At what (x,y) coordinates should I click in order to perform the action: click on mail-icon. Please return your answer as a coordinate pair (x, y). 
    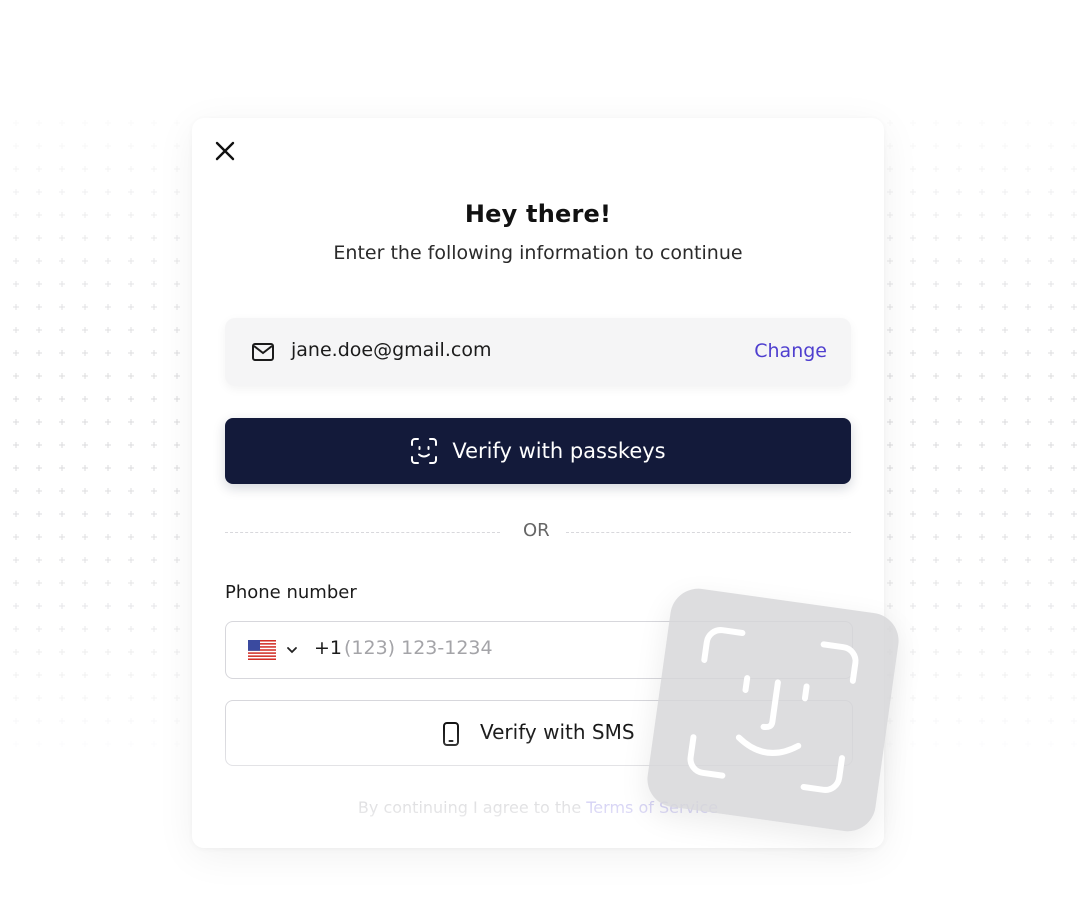
    Looking at the image, I should click on (263, 352).